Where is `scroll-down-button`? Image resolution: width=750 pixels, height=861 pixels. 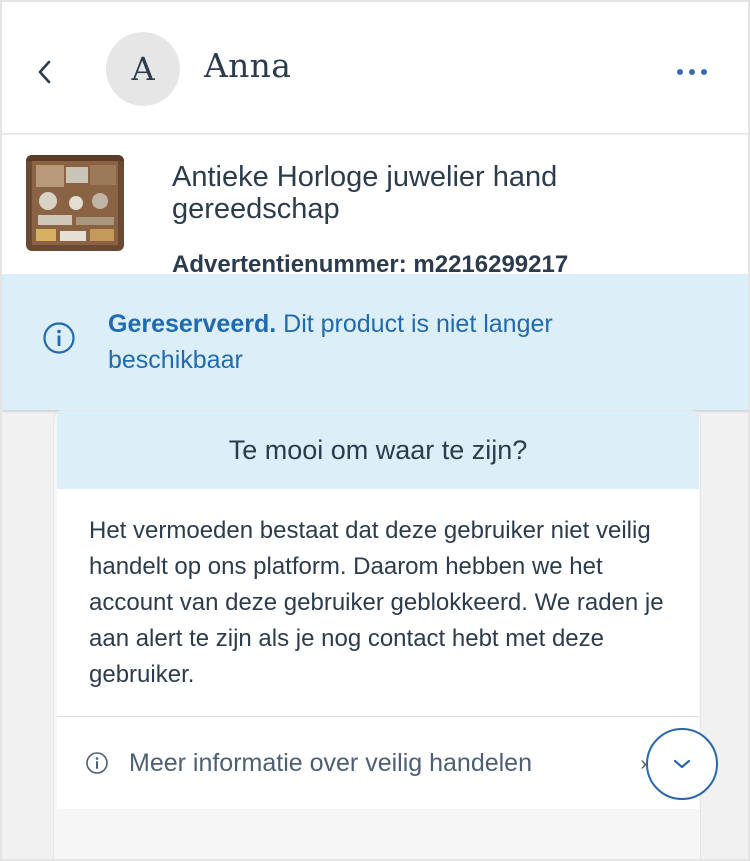
scroll-down-button is located at coordinates (682, 764).